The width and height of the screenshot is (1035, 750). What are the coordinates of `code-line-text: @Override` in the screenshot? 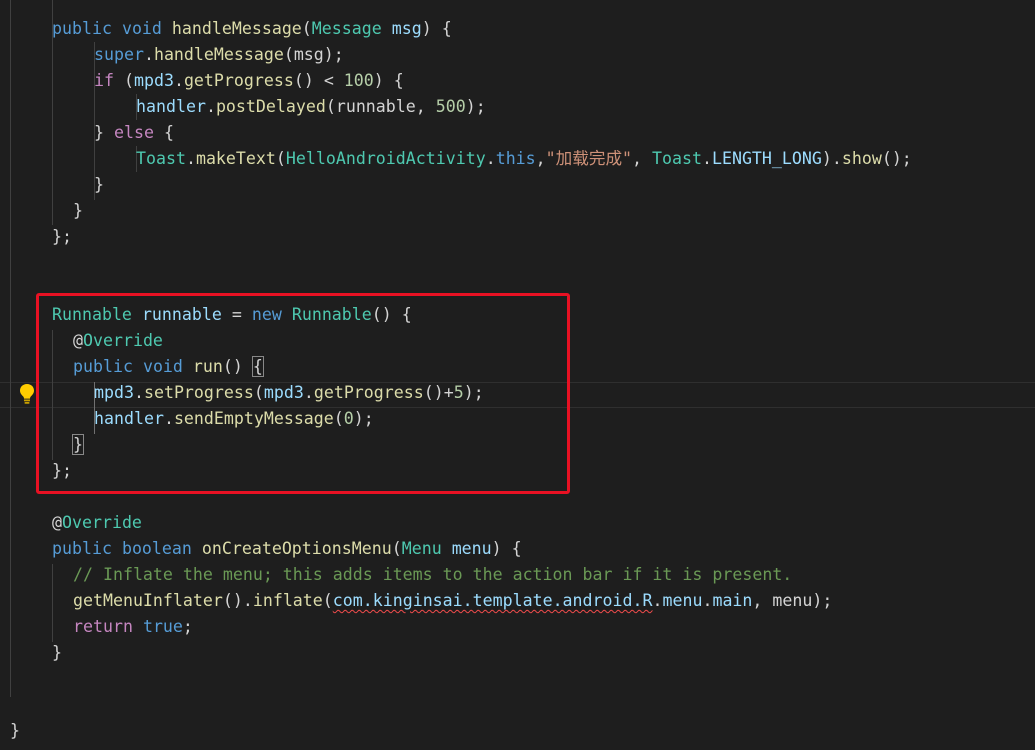 It's located at (97, 523).